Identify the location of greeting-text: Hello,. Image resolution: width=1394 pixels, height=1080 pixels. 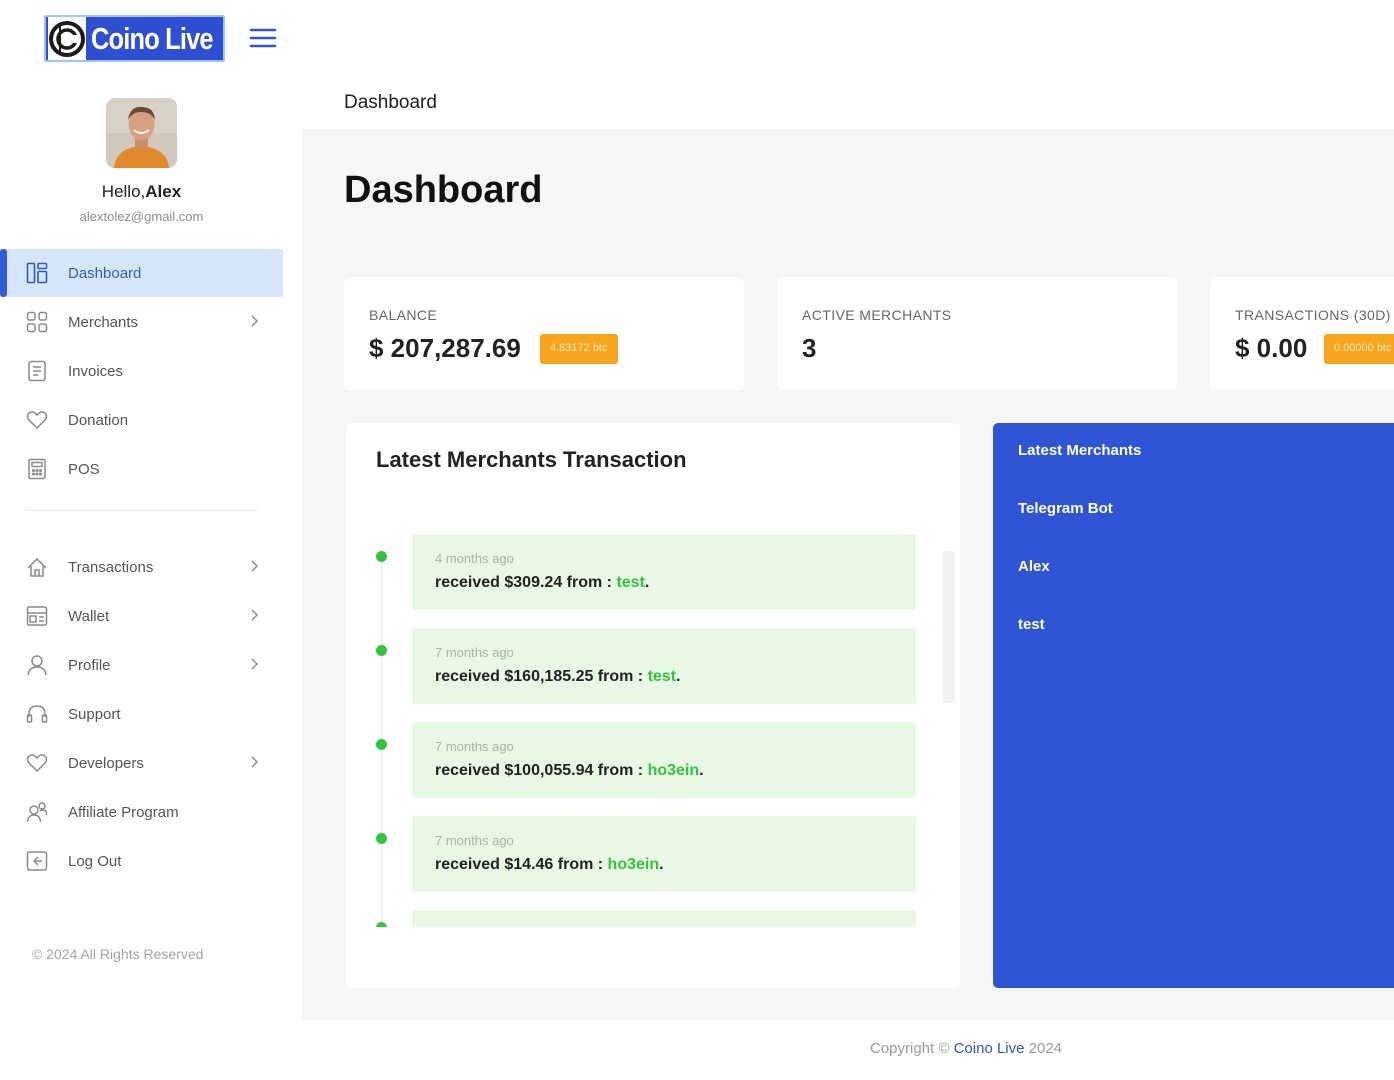
(123, 191).